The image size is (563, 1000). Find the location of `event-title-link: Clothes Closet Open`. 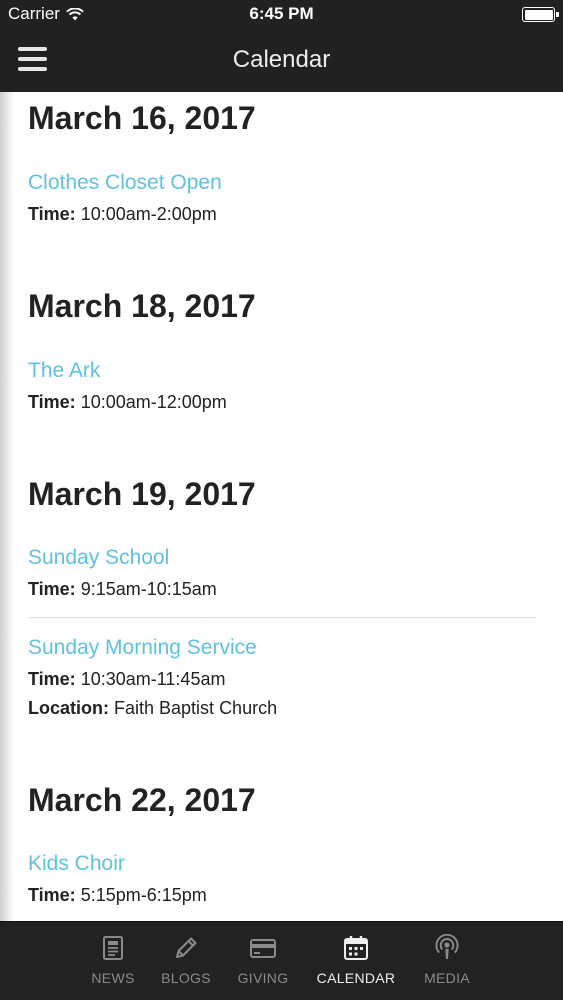

event-title-link: Clothes Closet Open is located at coordinates (125, 183).